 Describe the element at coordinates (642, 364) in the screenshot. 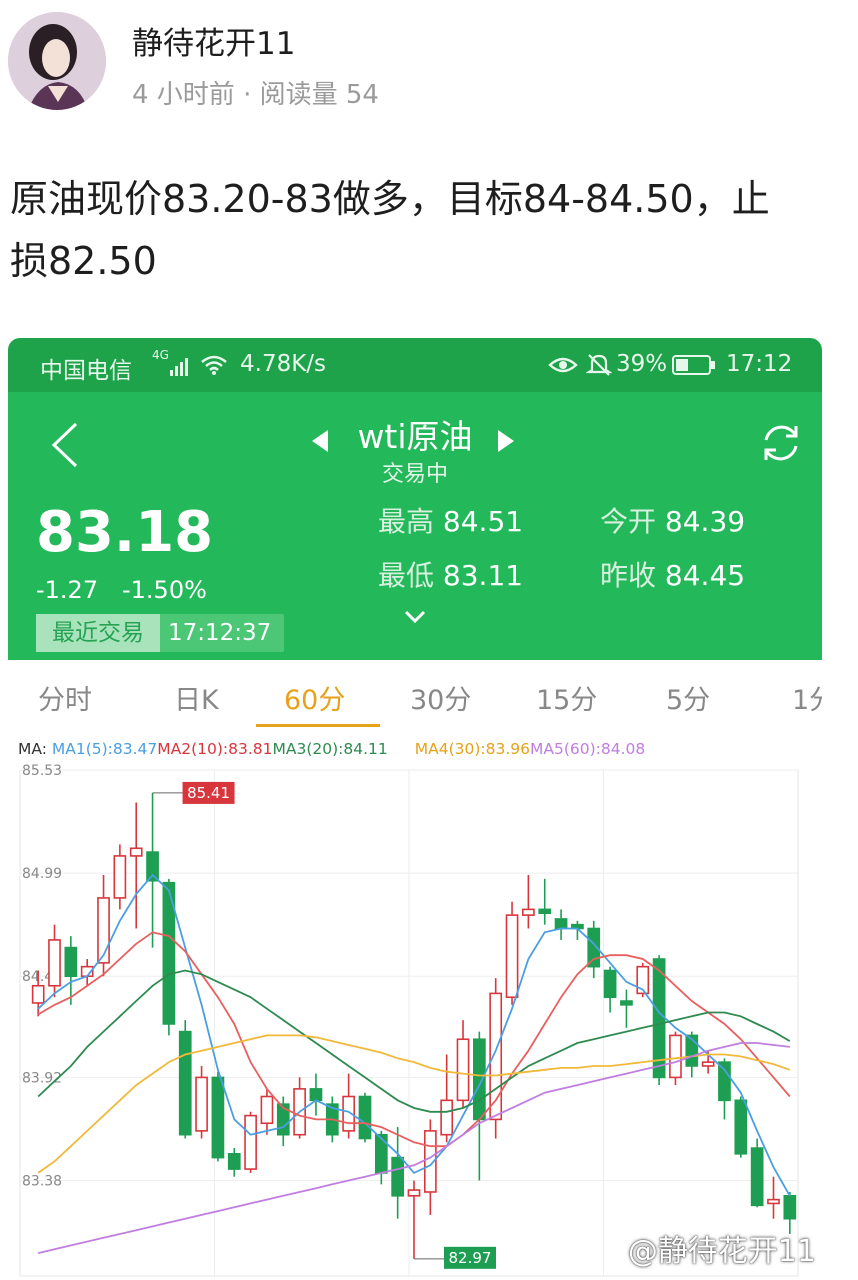

I see `battery-percent: 39%` at that location.